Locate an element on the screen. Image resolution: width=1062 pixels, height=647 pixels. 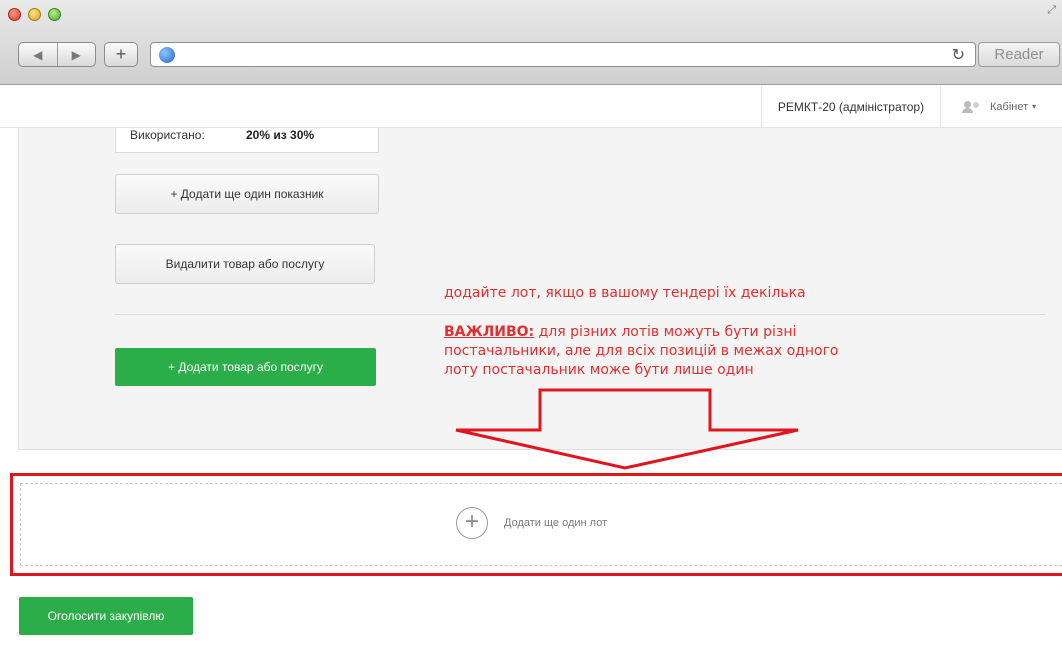
back-arrow-icon: ◀ is located at coordinates (38, 55).